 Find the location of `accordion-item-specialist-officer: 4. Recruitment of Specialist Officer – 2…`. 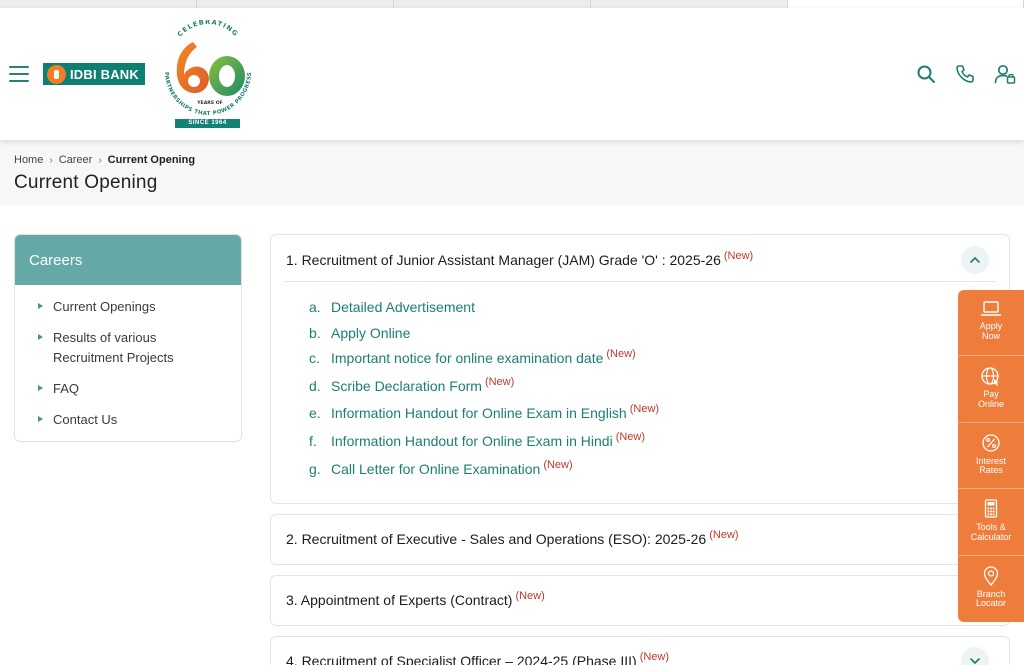

accordion-item-specialist-officer: 4. Recruitment of Specialist Officer – 2… is located at coordinates (640, 650).